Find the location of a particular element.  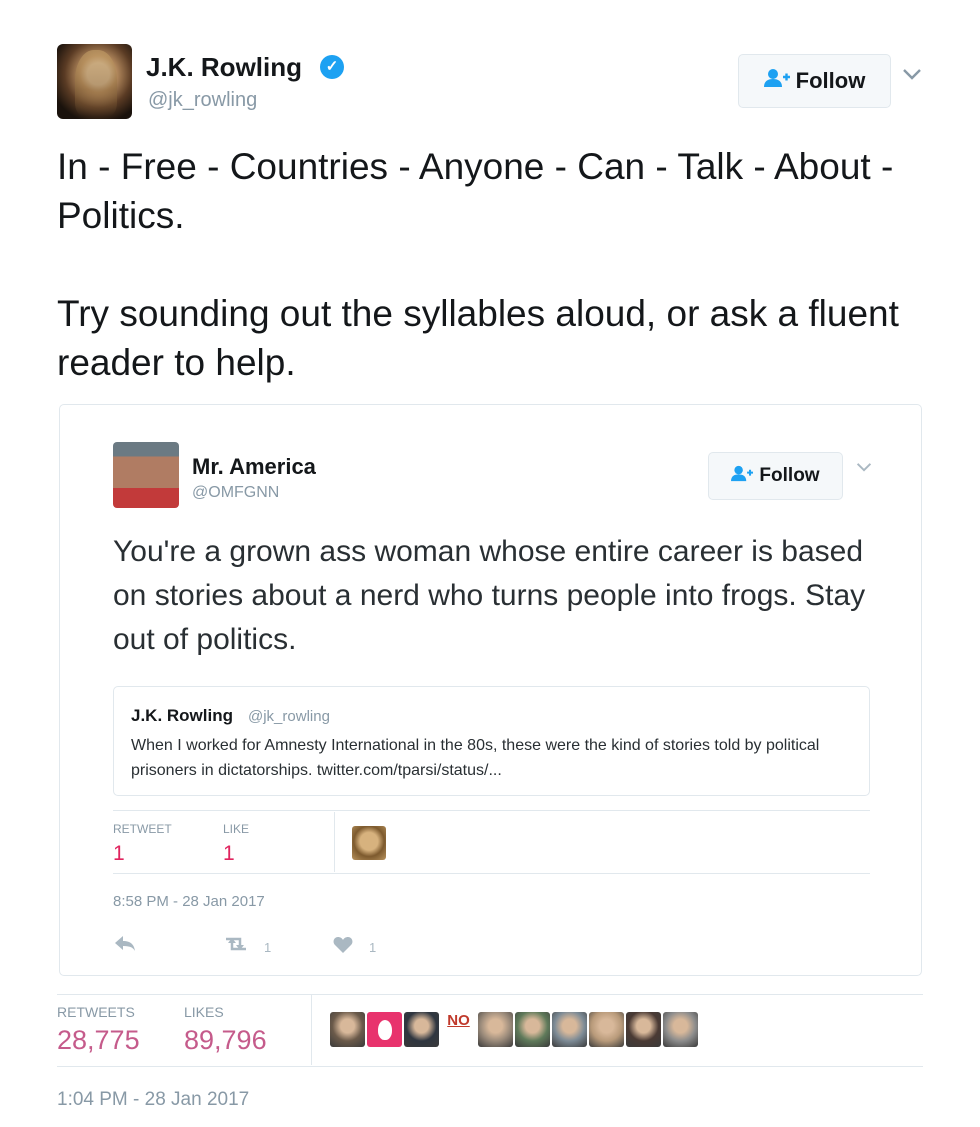

verified-badge-icon: ✓ is located at coordinates (332, 67).